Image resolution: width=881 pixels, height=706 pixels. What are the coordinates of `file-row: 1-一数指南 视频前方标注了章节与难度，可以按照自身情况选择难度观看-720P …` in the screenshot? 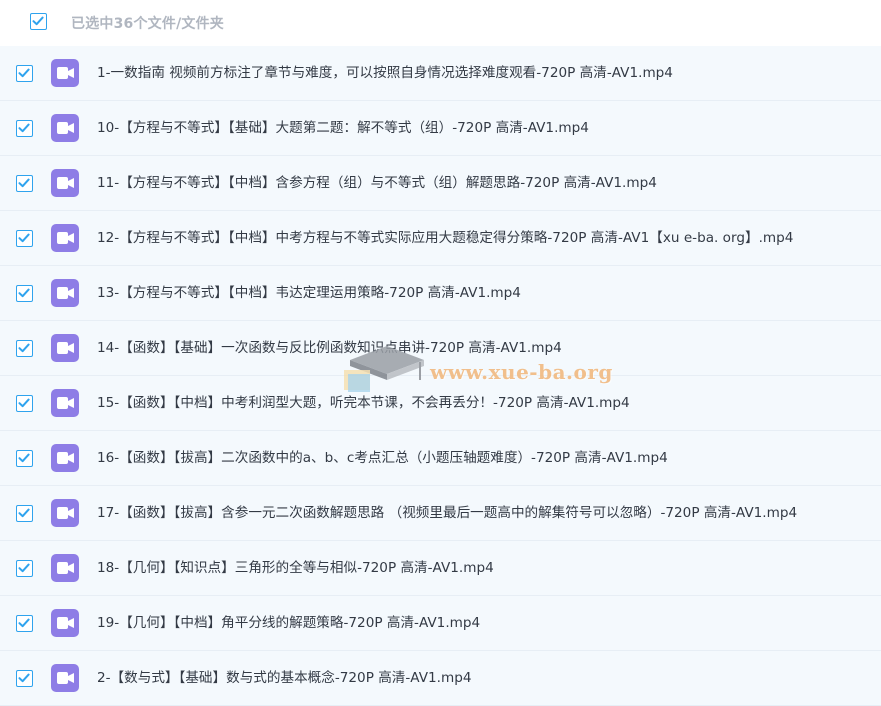 It's located at (440, 73).